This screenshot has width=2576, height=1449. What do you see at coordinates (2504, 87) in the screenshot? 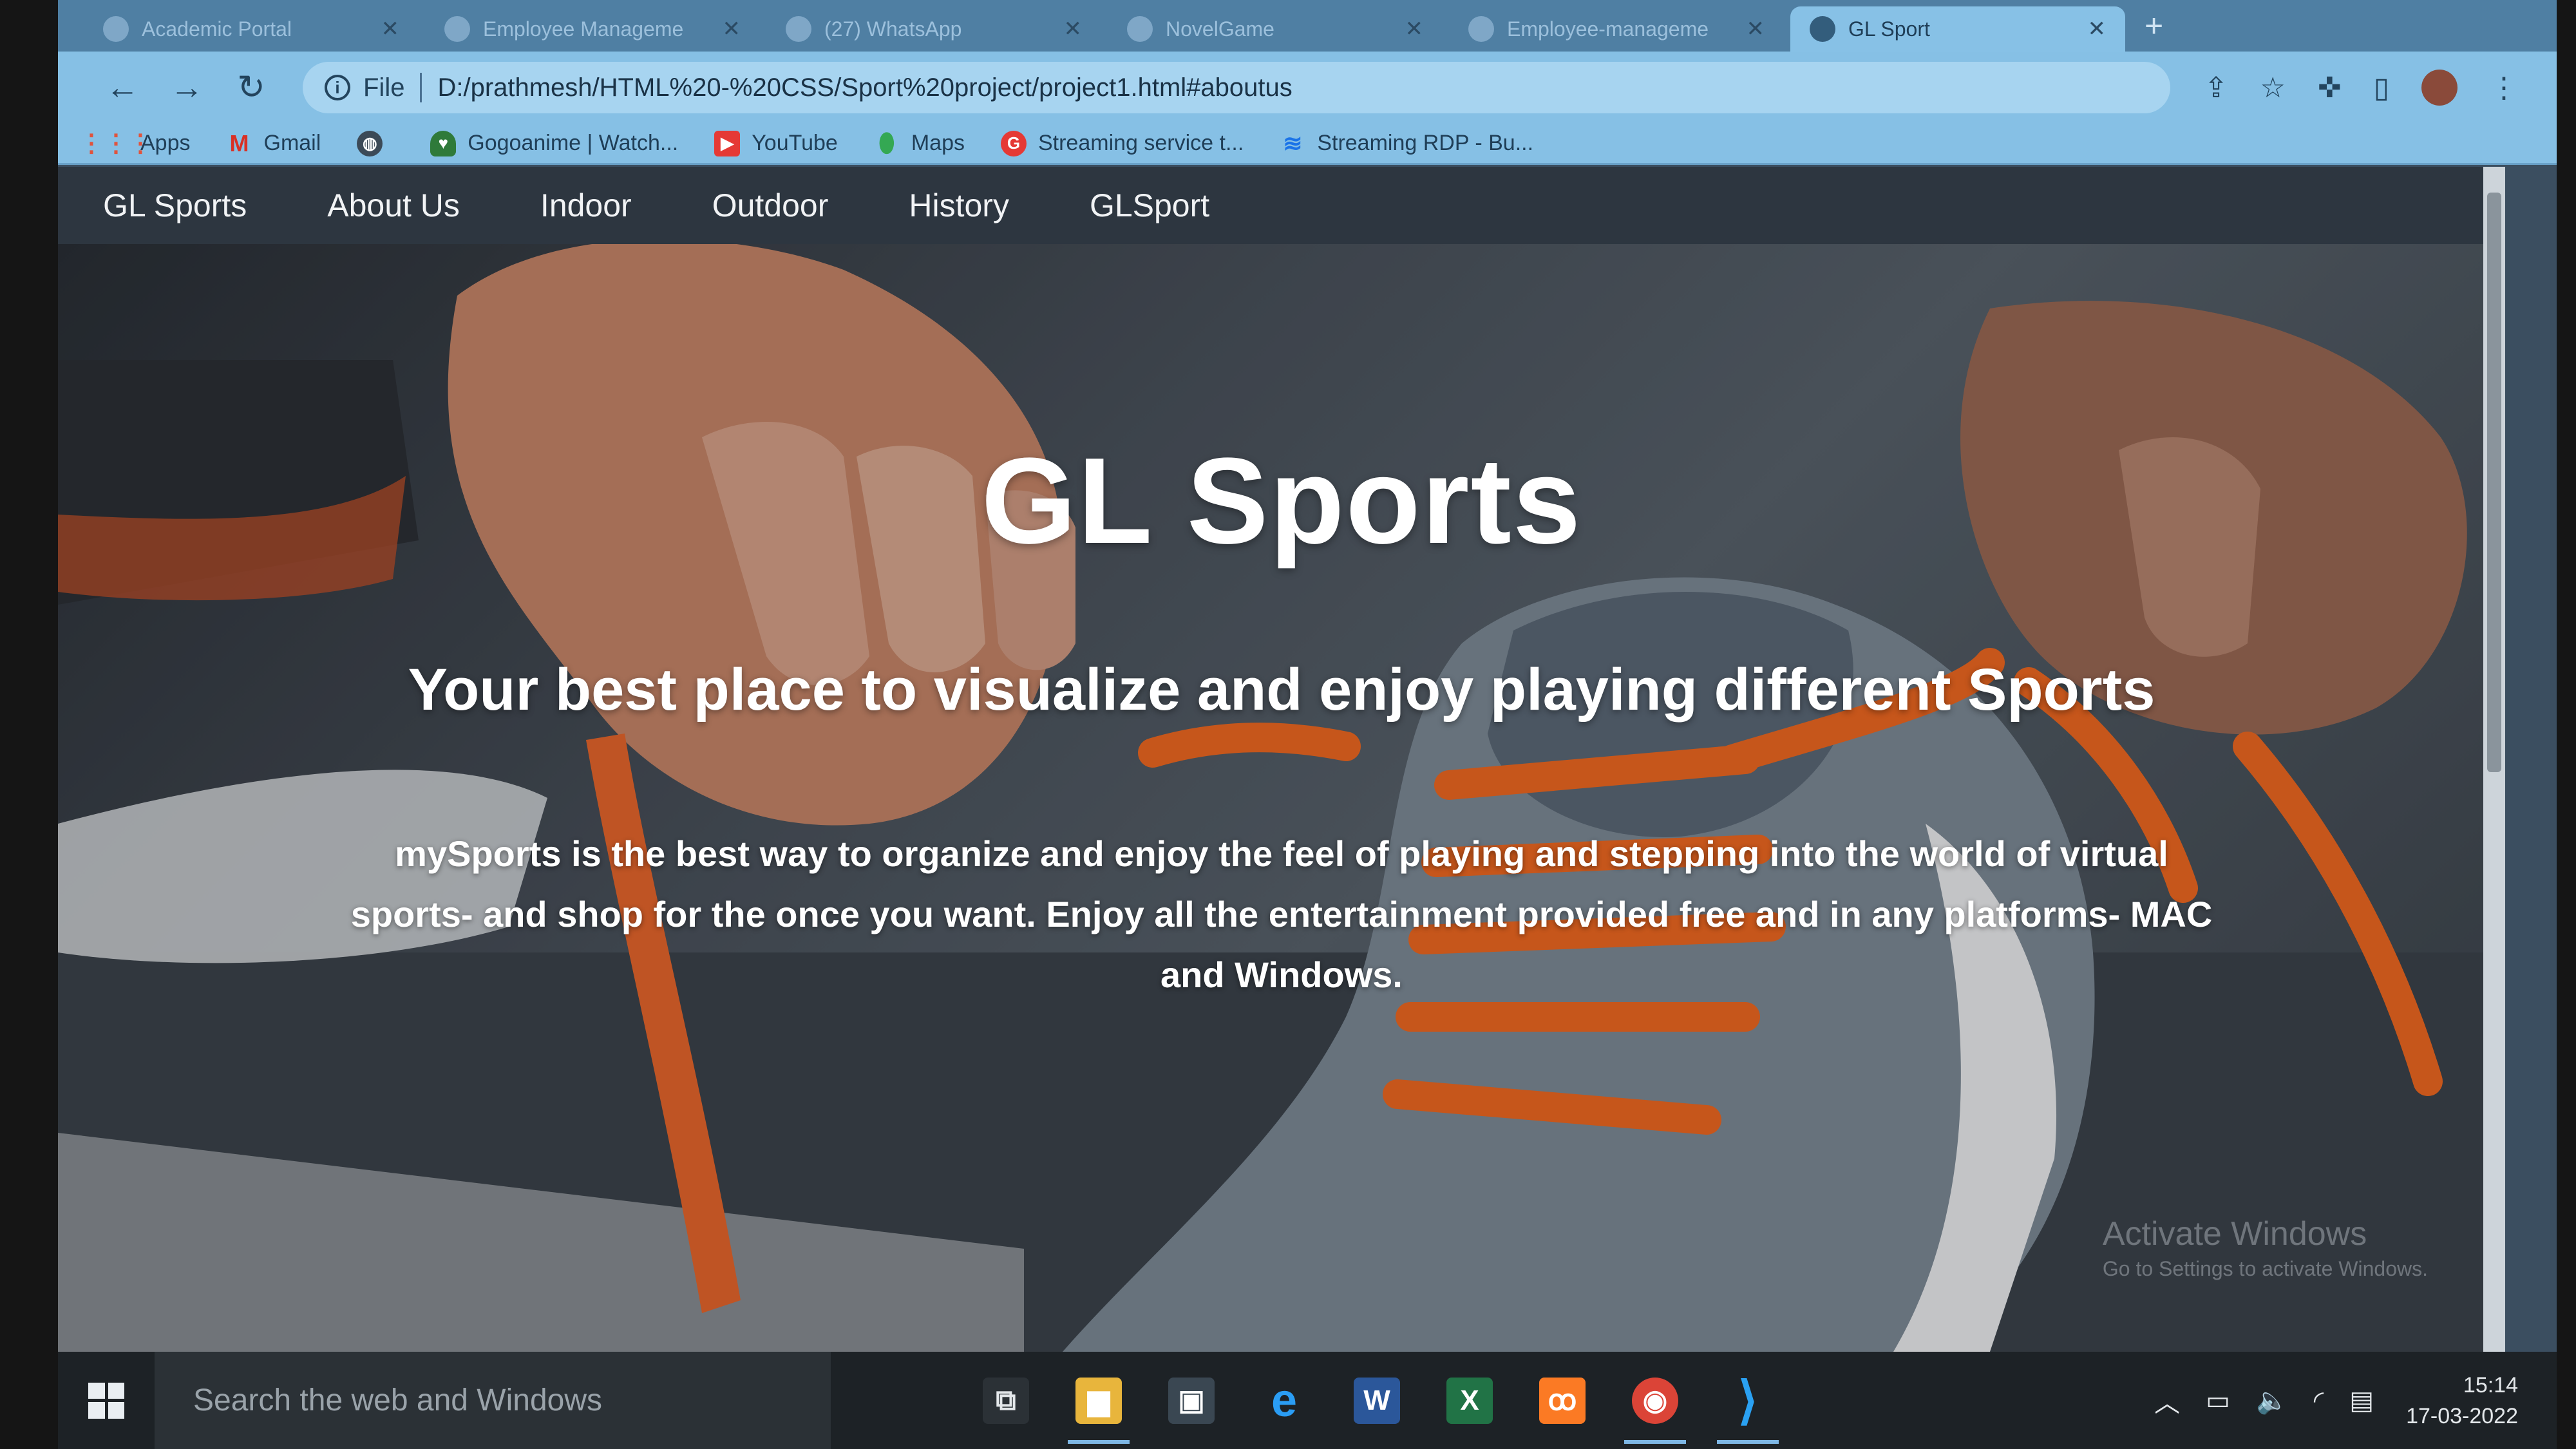
I see `menu-kebab-icon: ⋮` at bounding box center [2504, 87].